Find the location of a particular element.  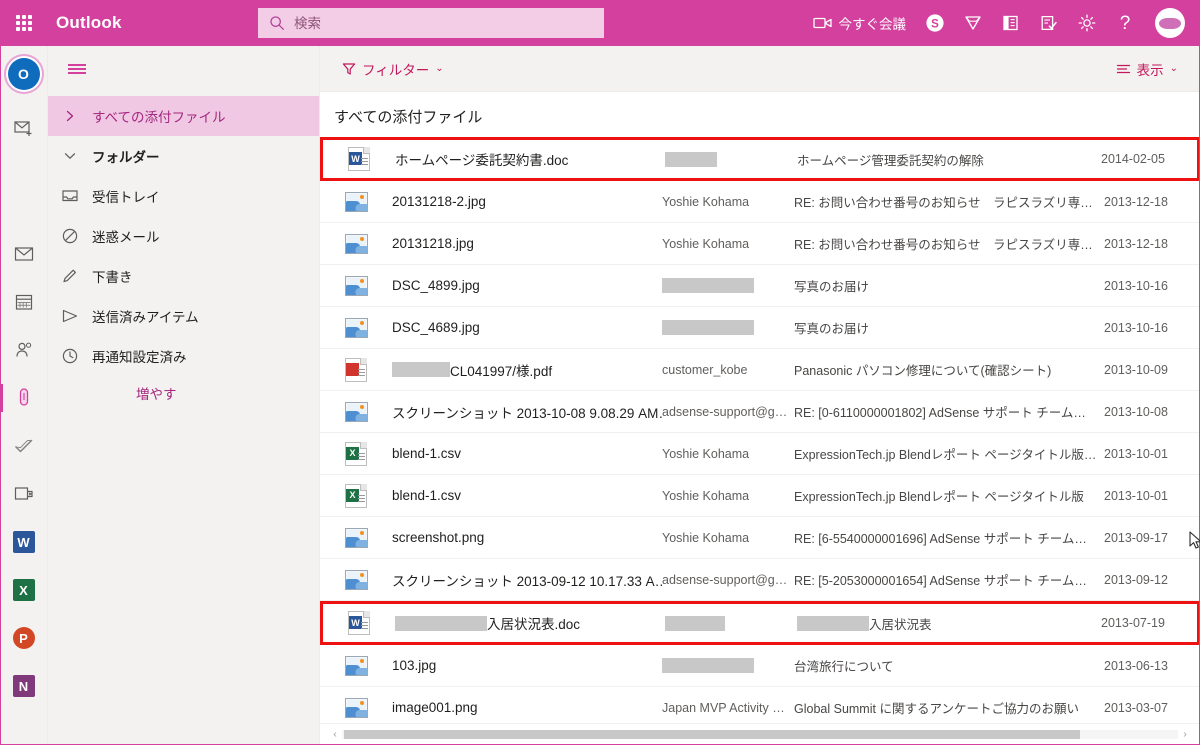

filter-button: フィルター ⌄ is located at coordinates (393, 69).